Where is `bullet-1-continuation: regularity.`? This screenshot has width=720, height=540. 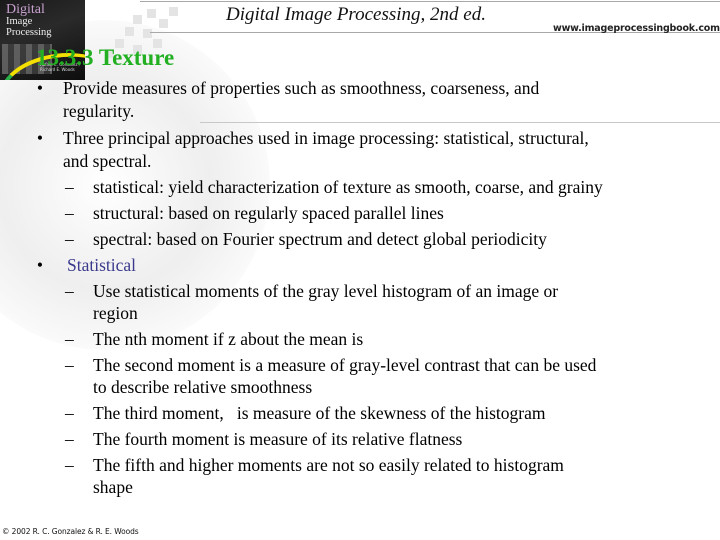
bullet-1-continuation: regularity. is located at coordinates (99, 111).